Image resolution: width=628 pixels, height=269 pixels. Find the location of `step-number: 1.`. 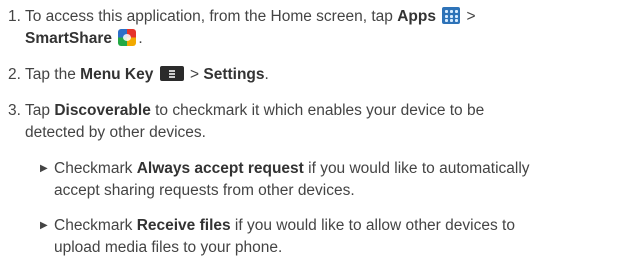

step-number: 1. is located at coordinates (14, 16).